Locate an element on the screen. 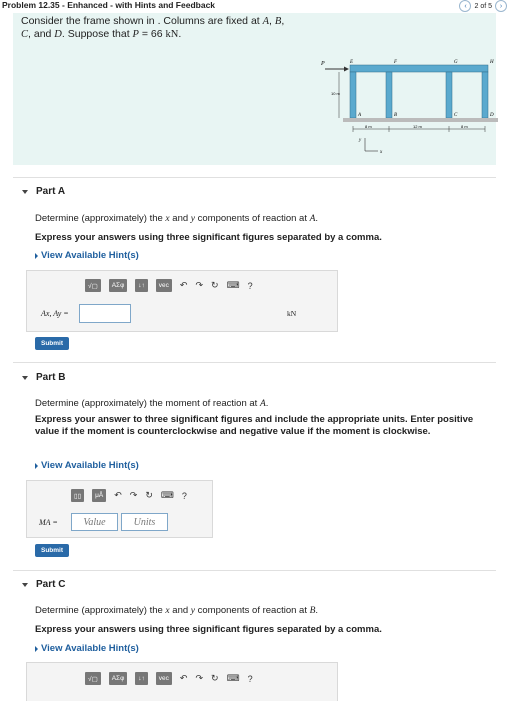  pagination: ‹ 2 of 5 › is located at coordinates (483, 6).